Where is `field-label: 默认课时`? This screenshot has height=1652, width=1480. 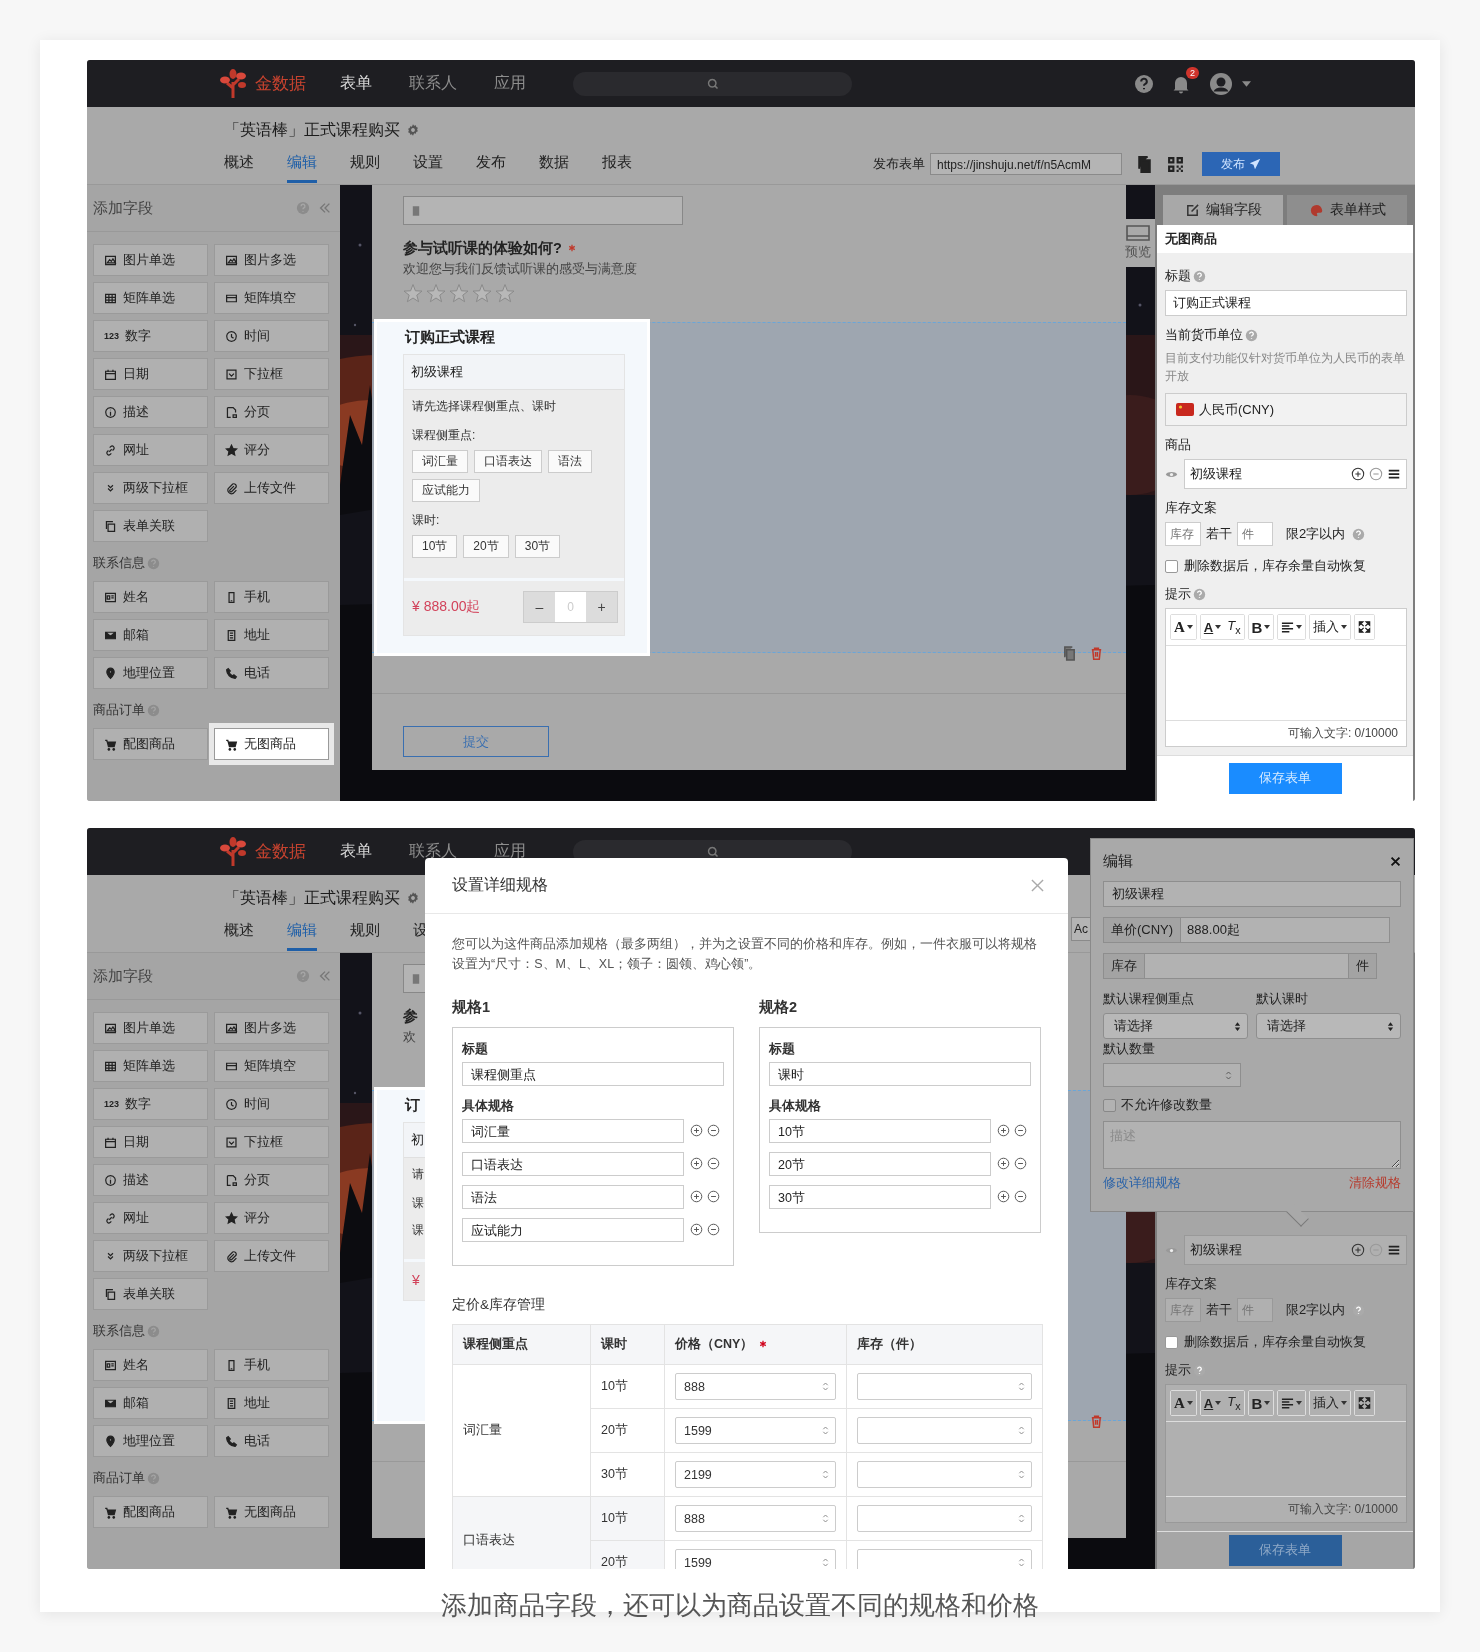 field-label: 默认课时 is located at coordinates (1282, 999).